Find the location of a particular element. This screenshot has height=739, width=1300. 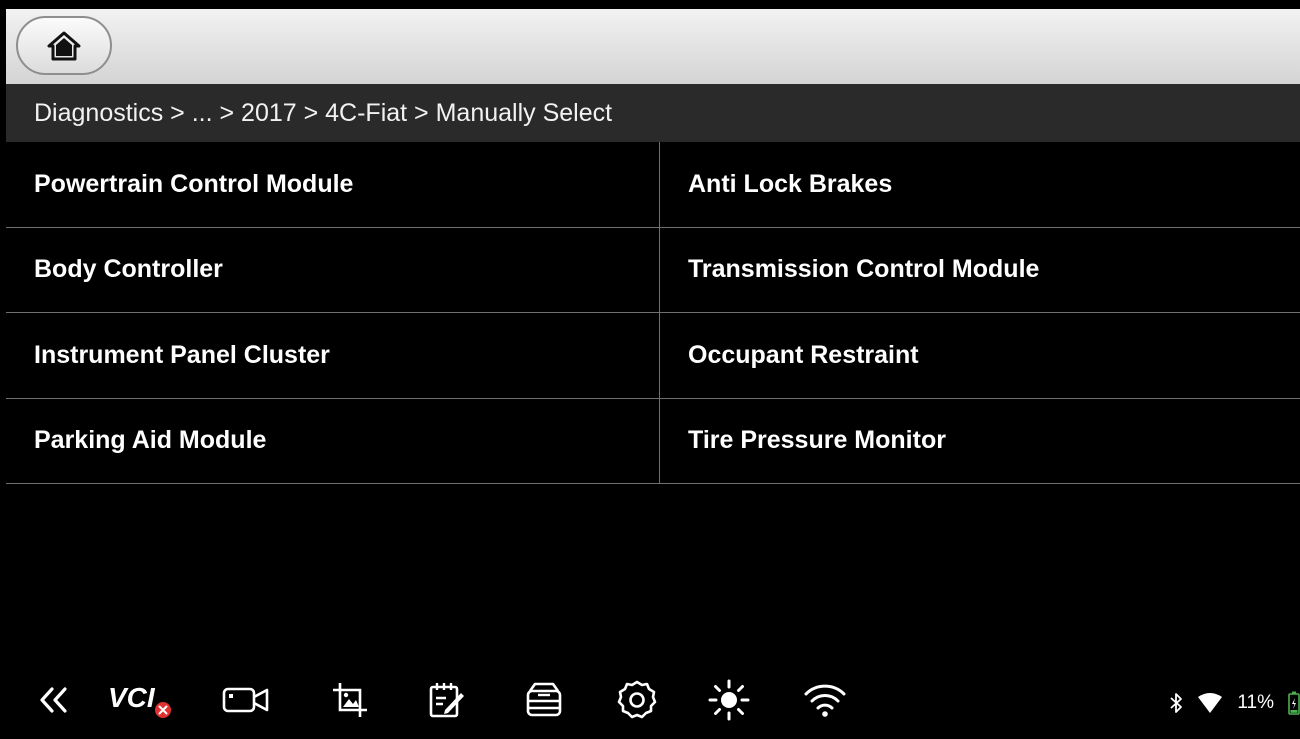

brightness-button is located at coordinates (729, 700).